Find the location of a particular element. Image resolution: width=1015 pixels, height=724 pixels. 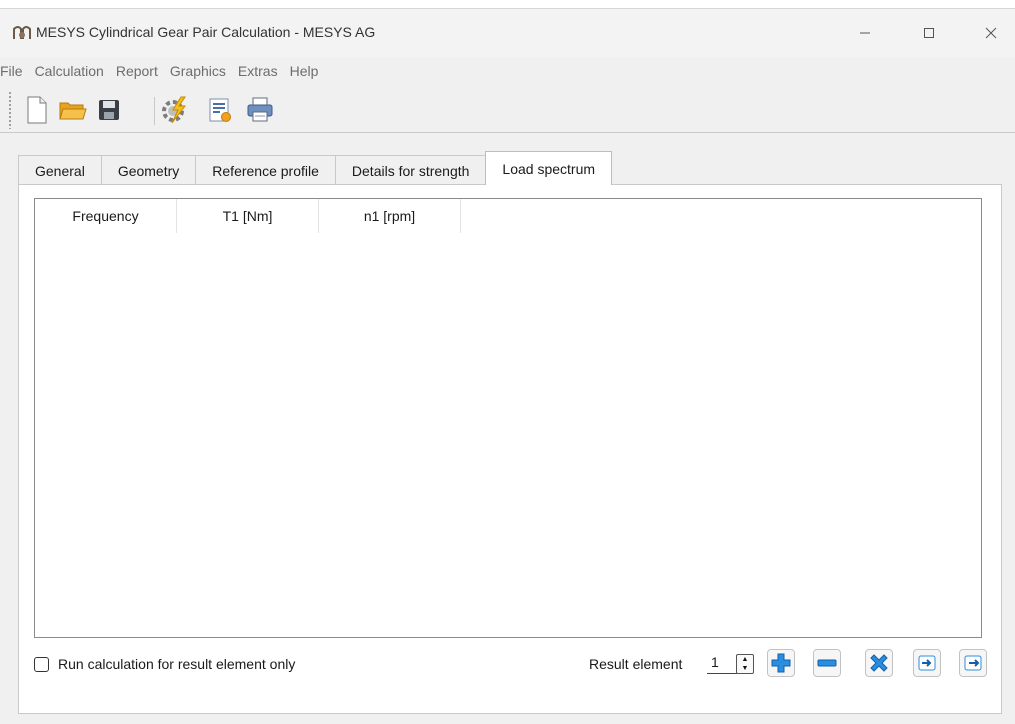

import-button is located at coordinates (927, 663).